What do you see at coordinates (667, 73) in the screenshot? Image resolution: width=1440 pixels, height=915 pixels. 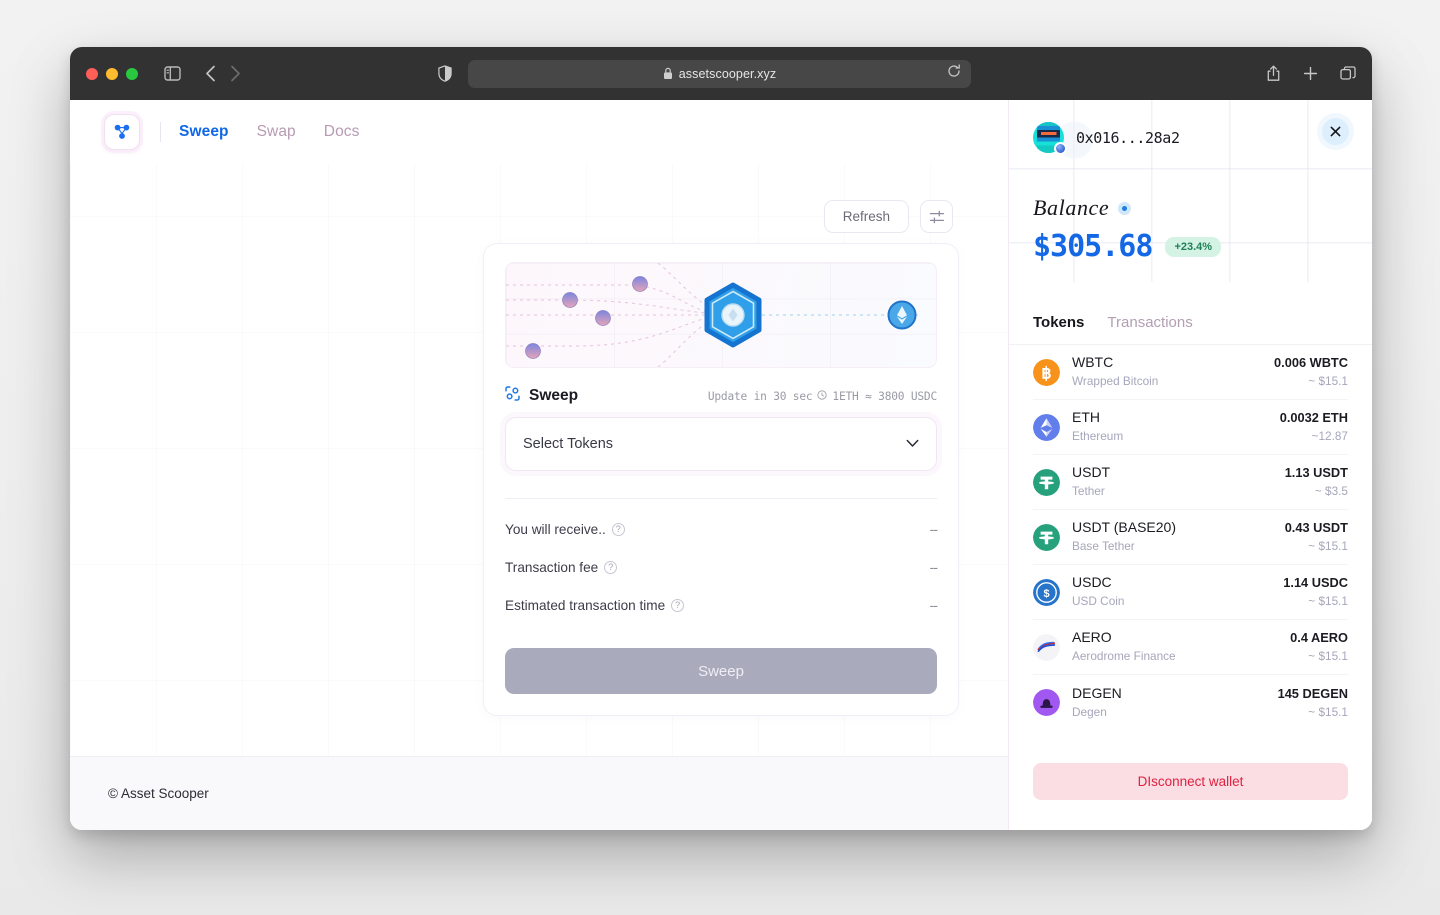 I see `lock-icon` at bounding box center [667, 73].